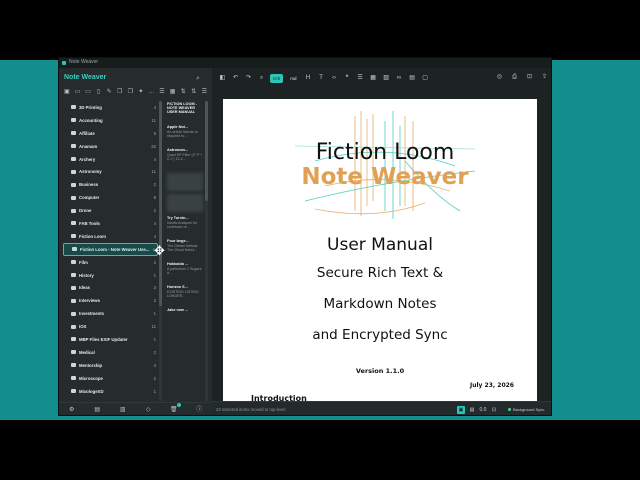  I want to click on folder-item: FAB Tools 4, so click(110, 223).